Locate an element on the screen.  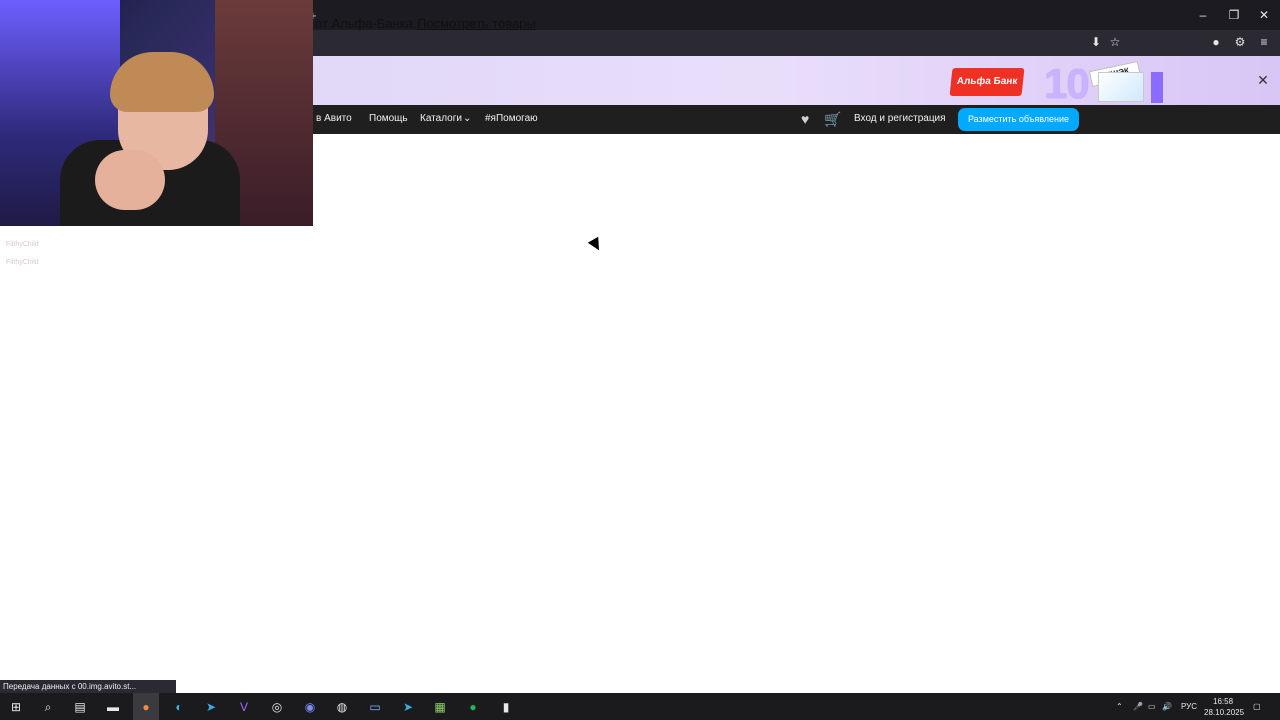
promo-percent: 10 is located at coordinates (1067, 83).